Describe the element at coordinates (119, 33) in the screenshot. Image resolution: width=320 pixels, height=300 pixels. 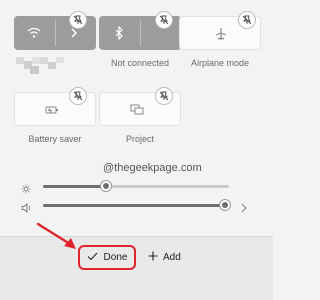
I see `bluetooth-icon` at that location.